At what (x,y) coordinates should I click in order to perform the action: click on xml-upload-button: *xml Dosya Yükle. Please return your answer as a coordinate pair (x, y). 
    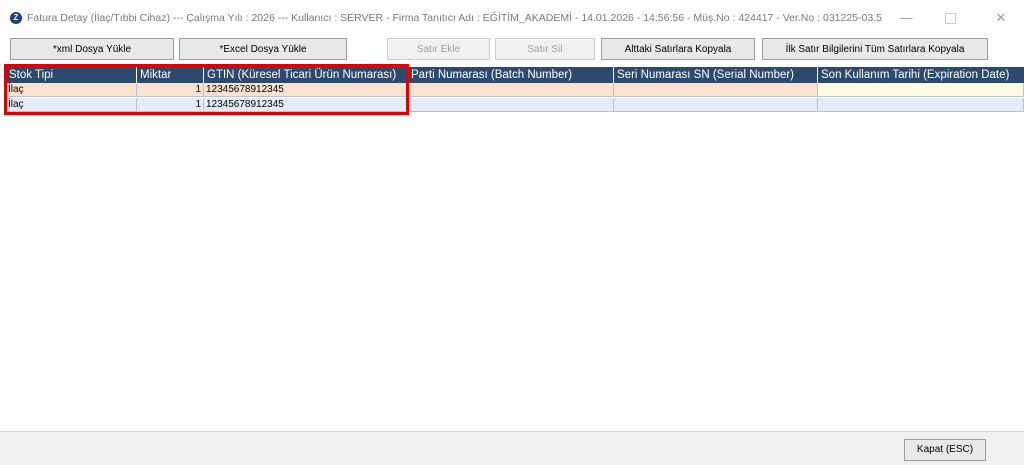
    Looking at the image, I should click on (92, 49).